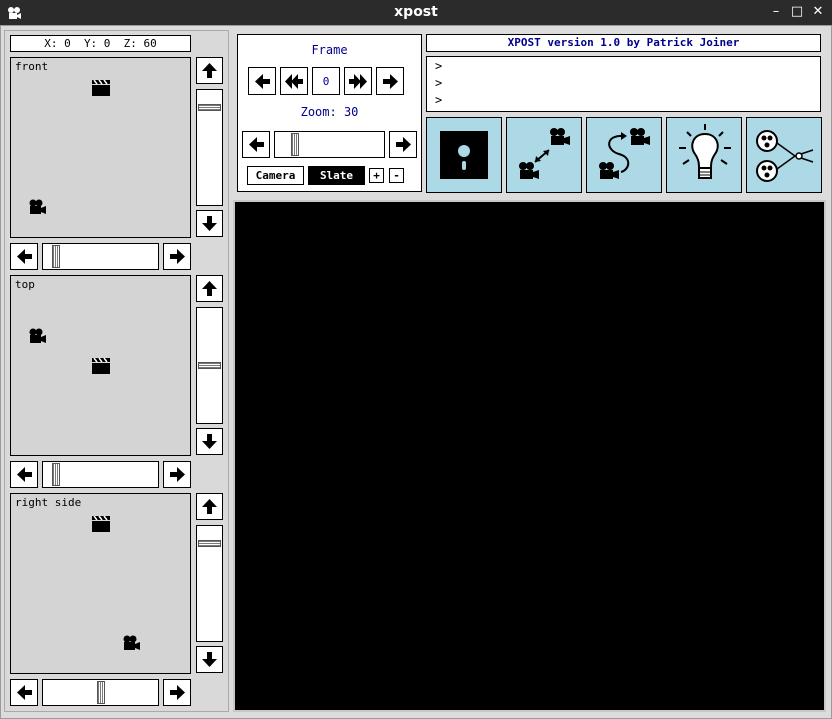 The height and width of the screenshot is (719, 832). I want to click on front-view-label: front, so click(32, 66).